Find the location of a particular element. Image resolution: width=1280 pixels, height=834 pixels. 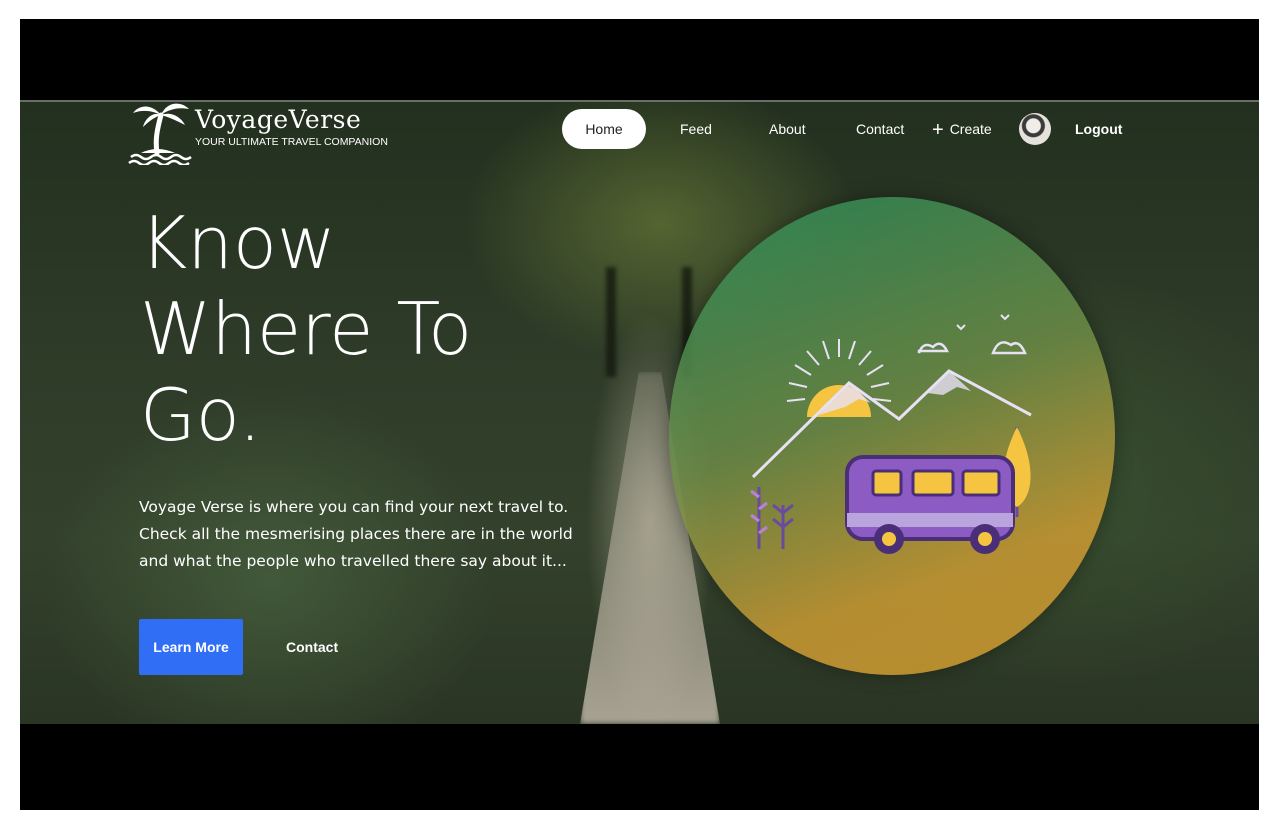

learn-more-button: Learn More is located at coordinates (191, 647).